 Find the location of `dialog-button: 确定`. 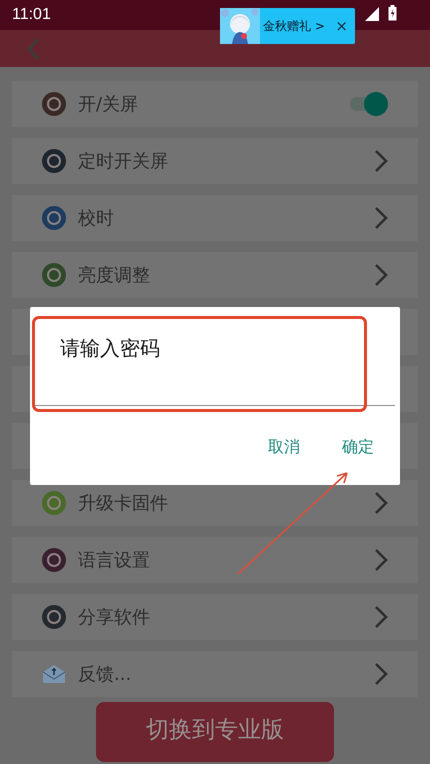

dialog-button: 确定 is located at coordinates (358, 447).